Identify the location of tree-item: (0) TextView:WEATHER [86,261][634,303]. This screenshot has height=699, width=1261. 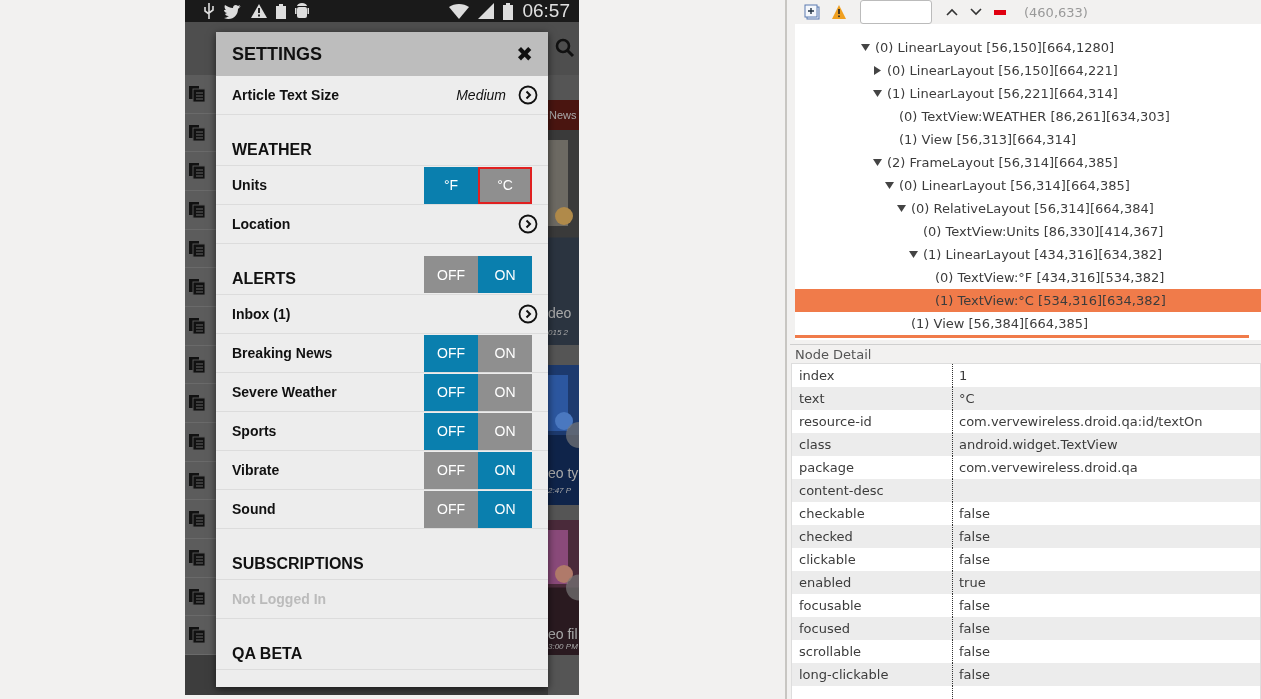
(1028, 116).